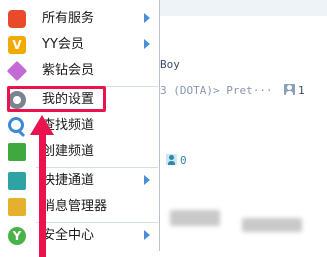 The image size is (327, 257). I want to click on member-count-value: 0, so click(183, 160).